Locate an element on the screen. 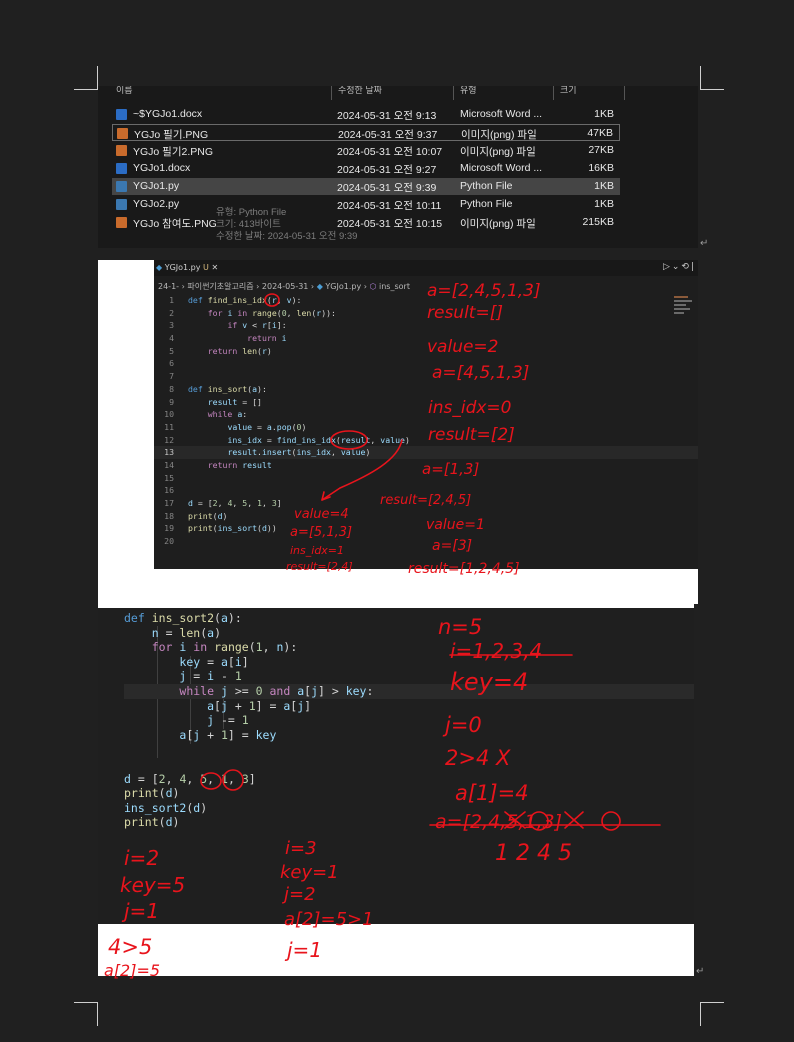  note-compare: a[2]=5>1 is located at coordinates (329, 919).